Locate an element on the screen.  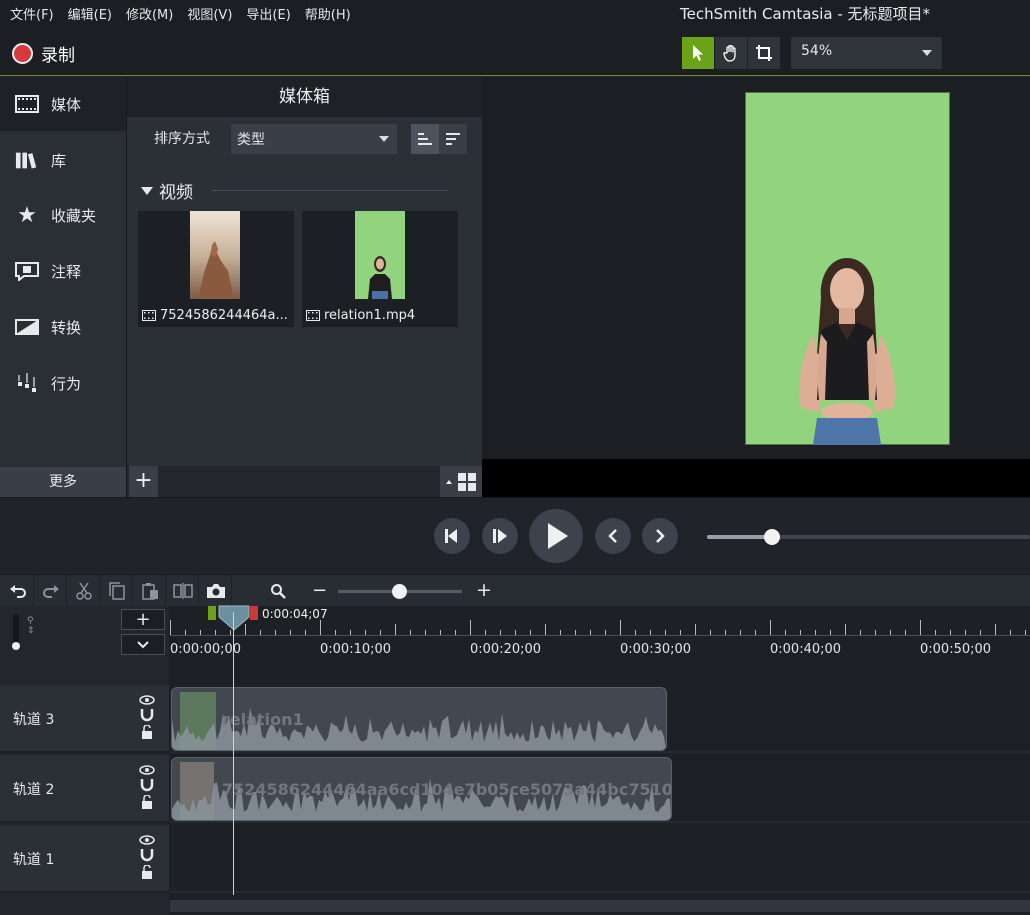
sort-value: 类型 is located at coordinates (251, 140).